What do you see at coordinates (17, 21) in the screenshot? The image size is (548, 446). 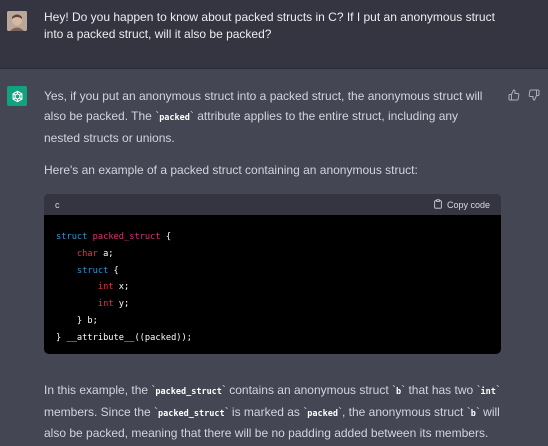 I see `user-avatar` at bounding box center [17, 21].